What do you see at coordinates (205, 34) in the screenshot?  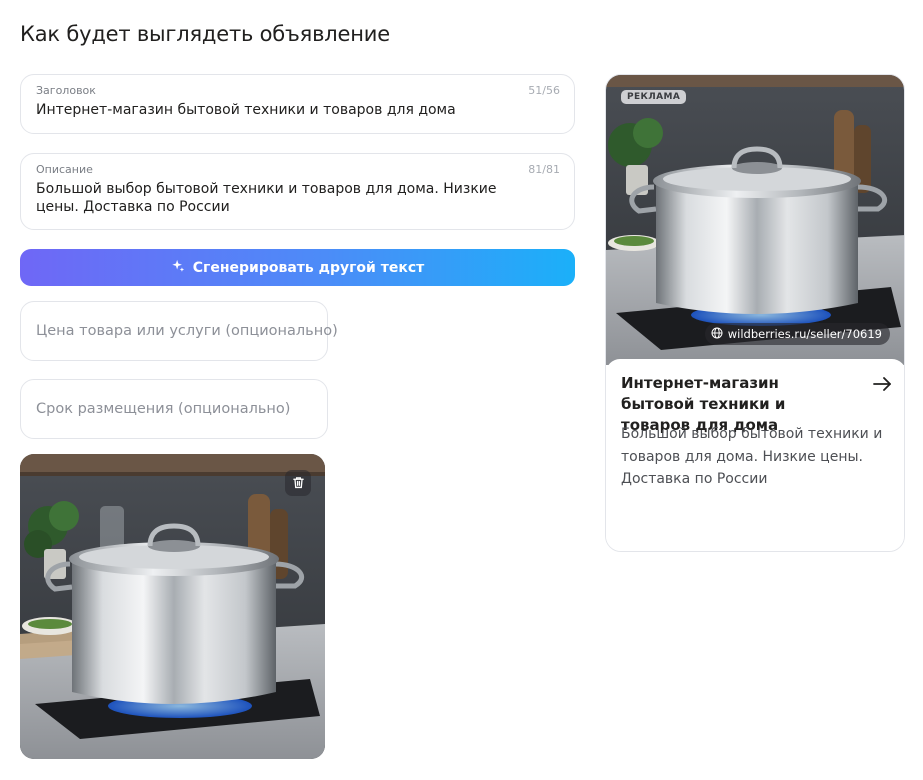 I see `page-title: Как будет выглядеть объявление` at bounding box center [205, 34].